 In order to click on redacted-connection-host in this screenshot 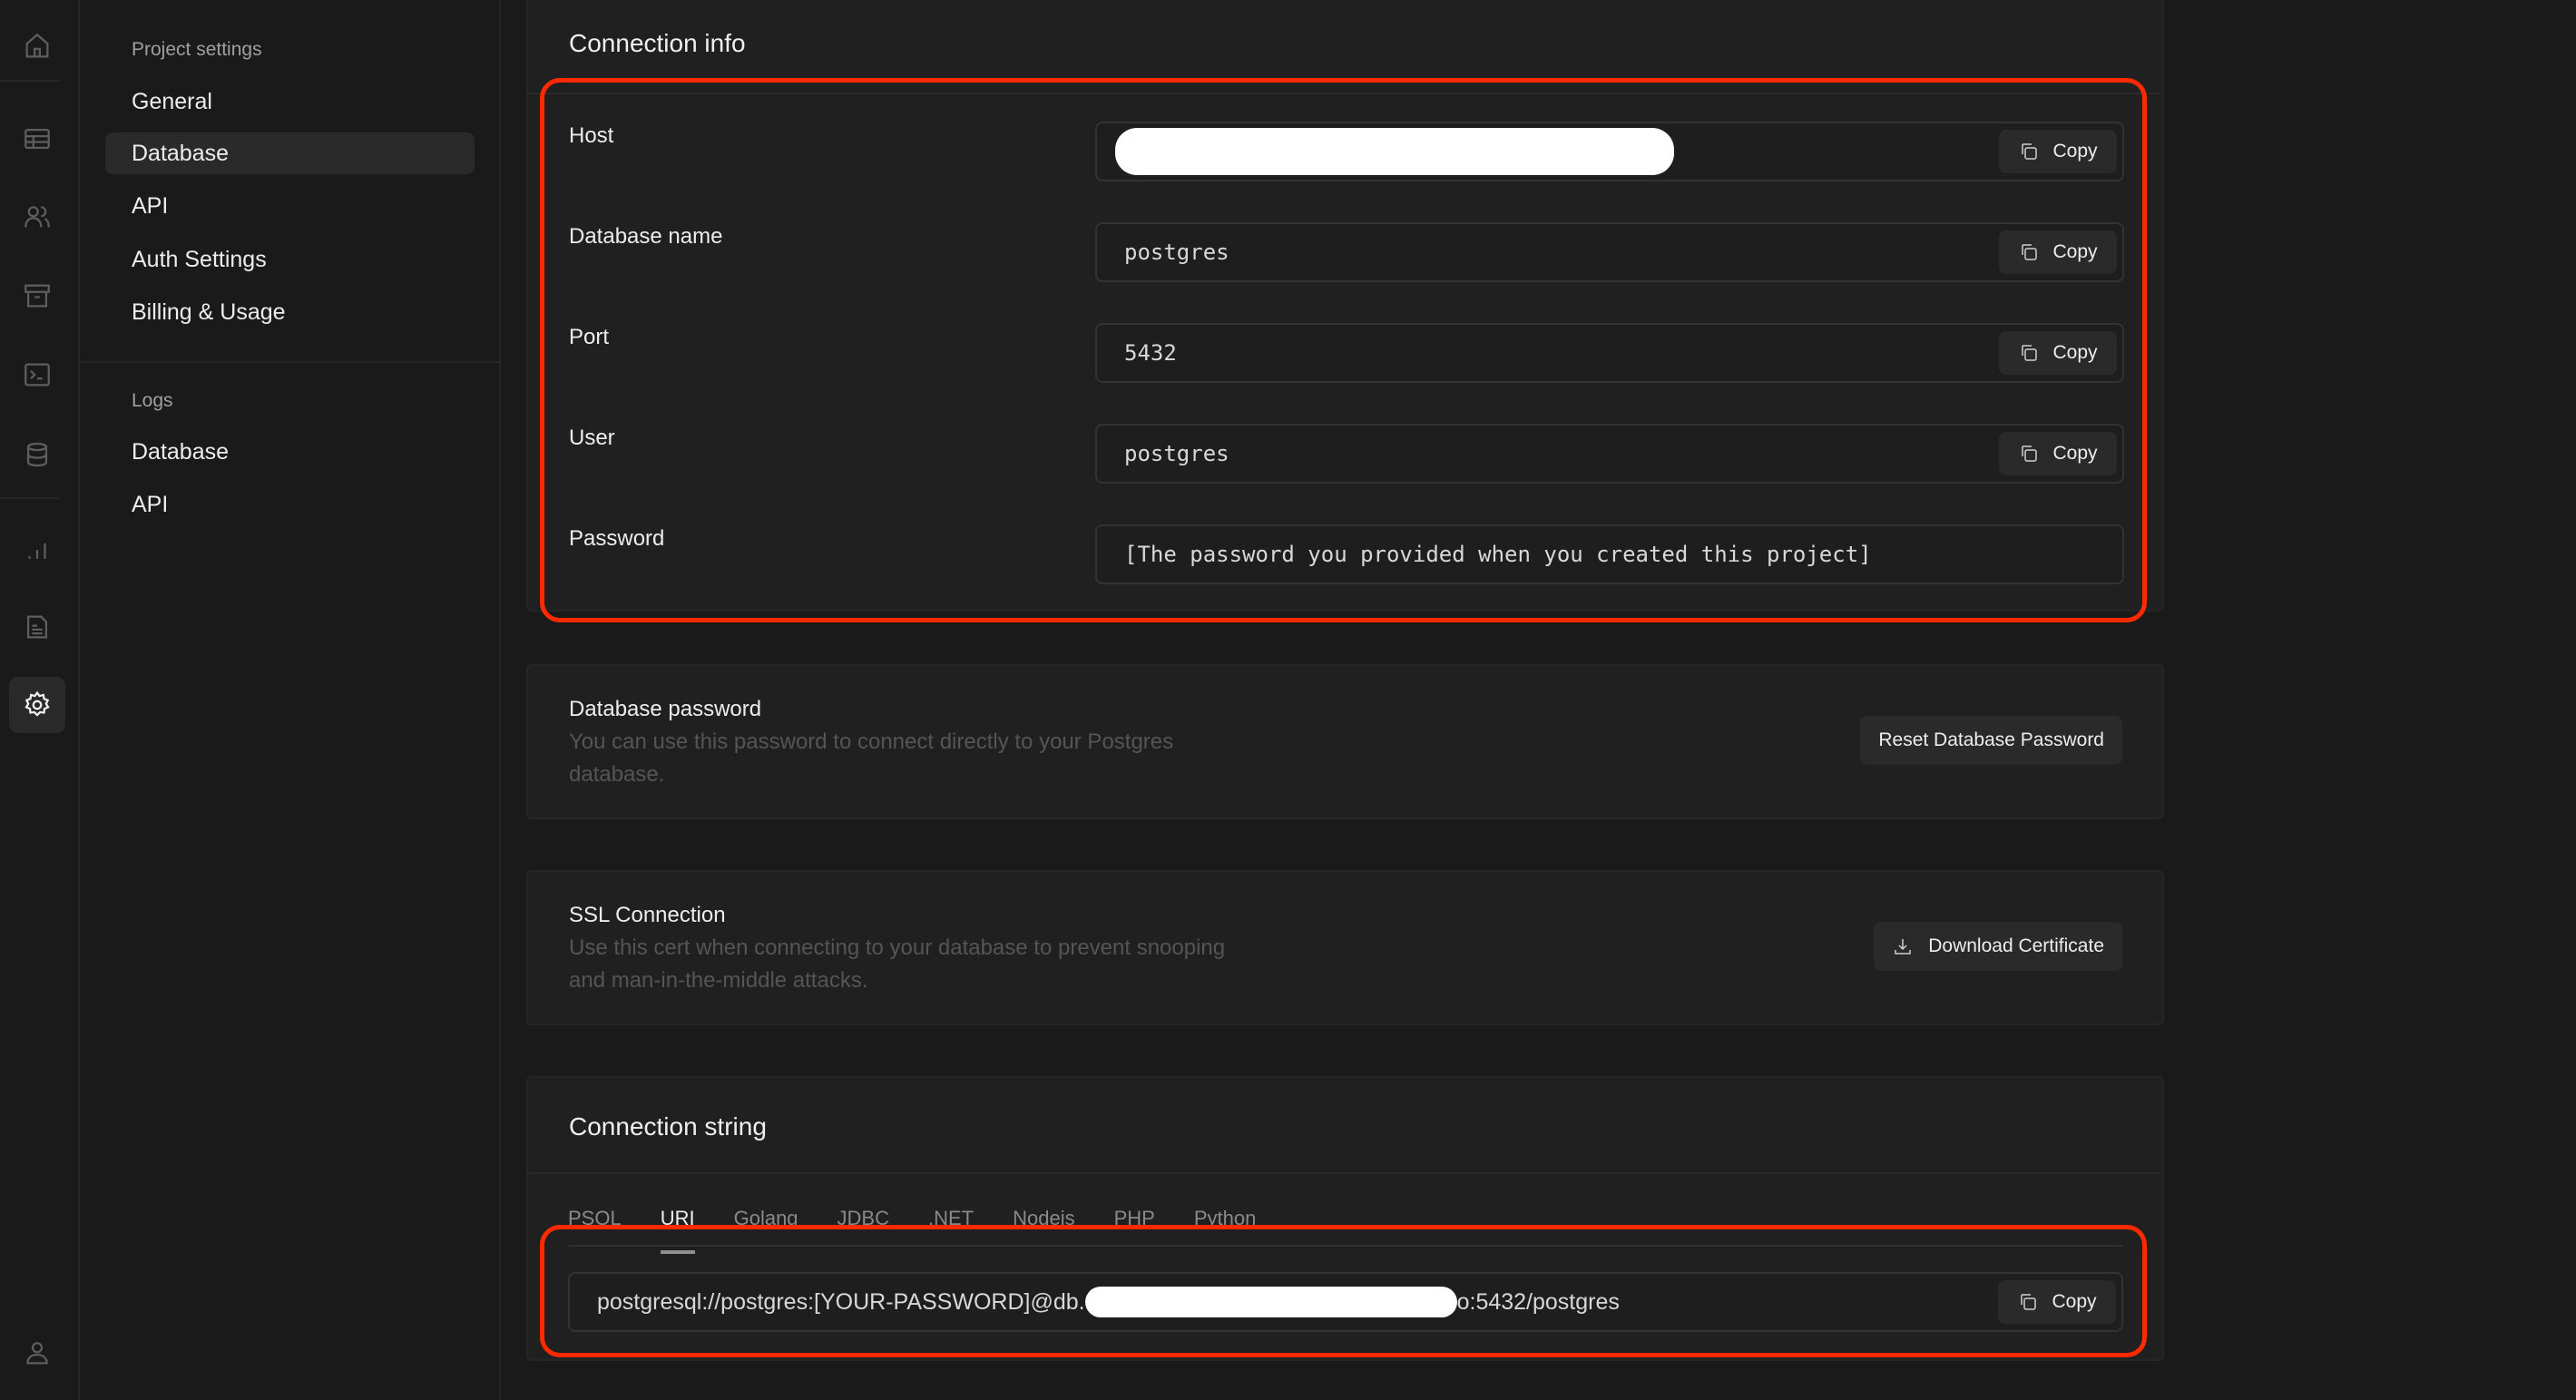, I will do `click(1270, 1302)`.